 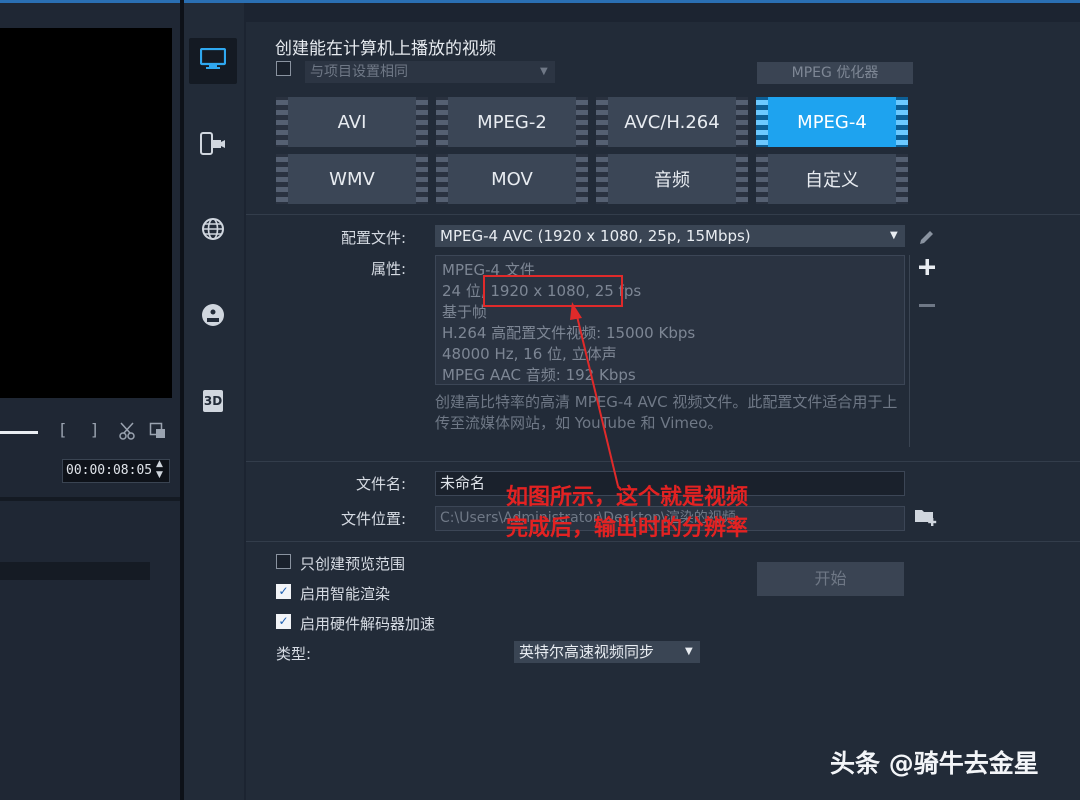 I want to click on smart-render-checkbox: ✓, so click(x=283, y=591).